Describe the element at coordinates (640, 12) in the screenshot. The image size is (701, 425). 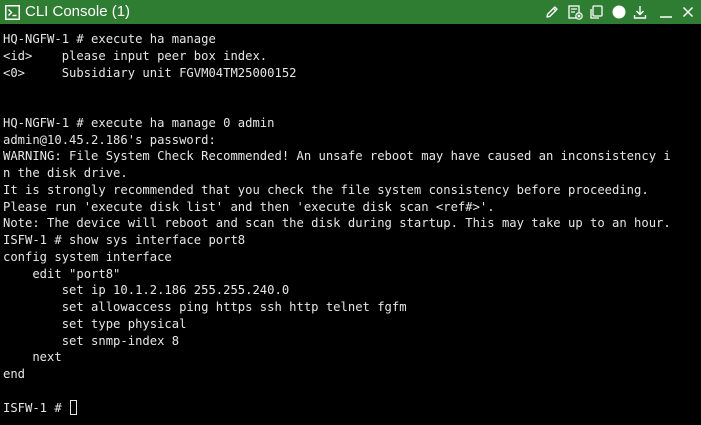
I see `download-icon` at that location.